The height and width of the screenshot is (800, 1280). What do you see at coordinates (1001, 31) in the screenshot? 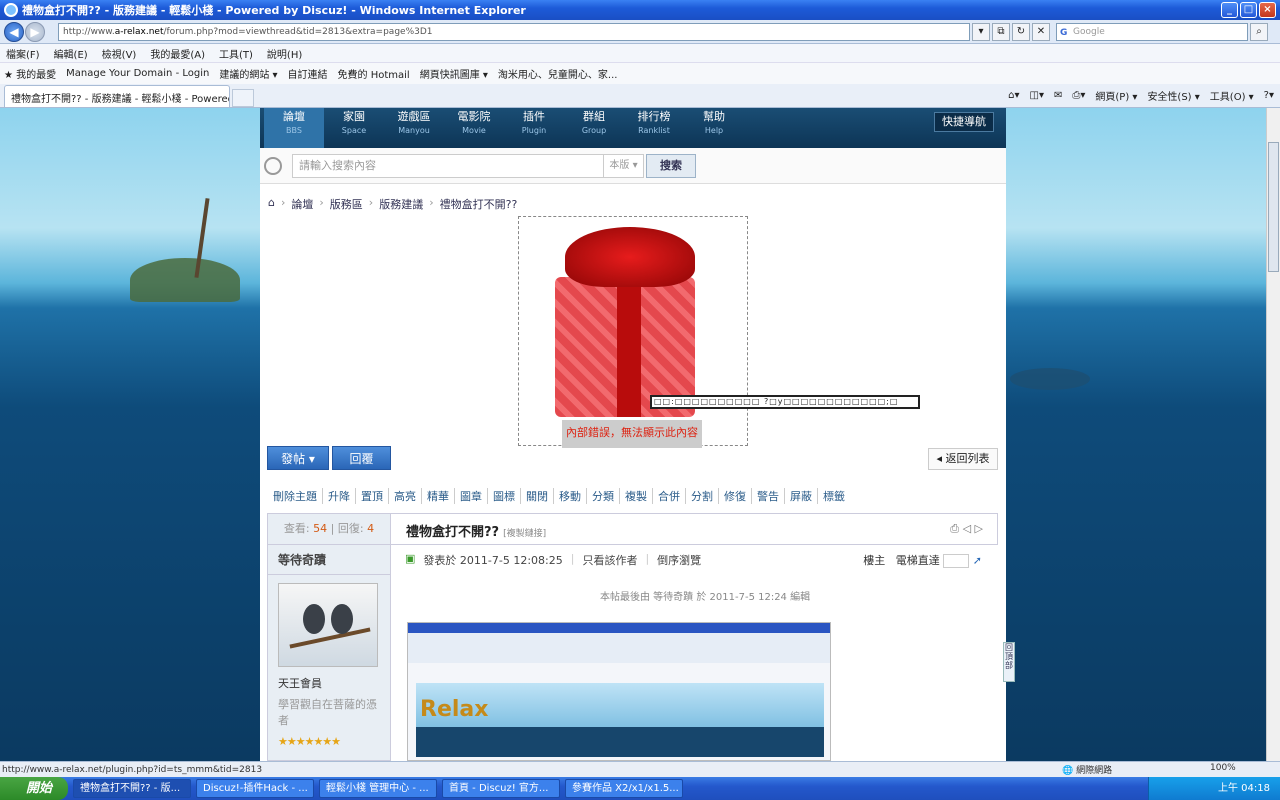
I see `compat-view-icon: ⧉` at bounding box center [1001, 31].